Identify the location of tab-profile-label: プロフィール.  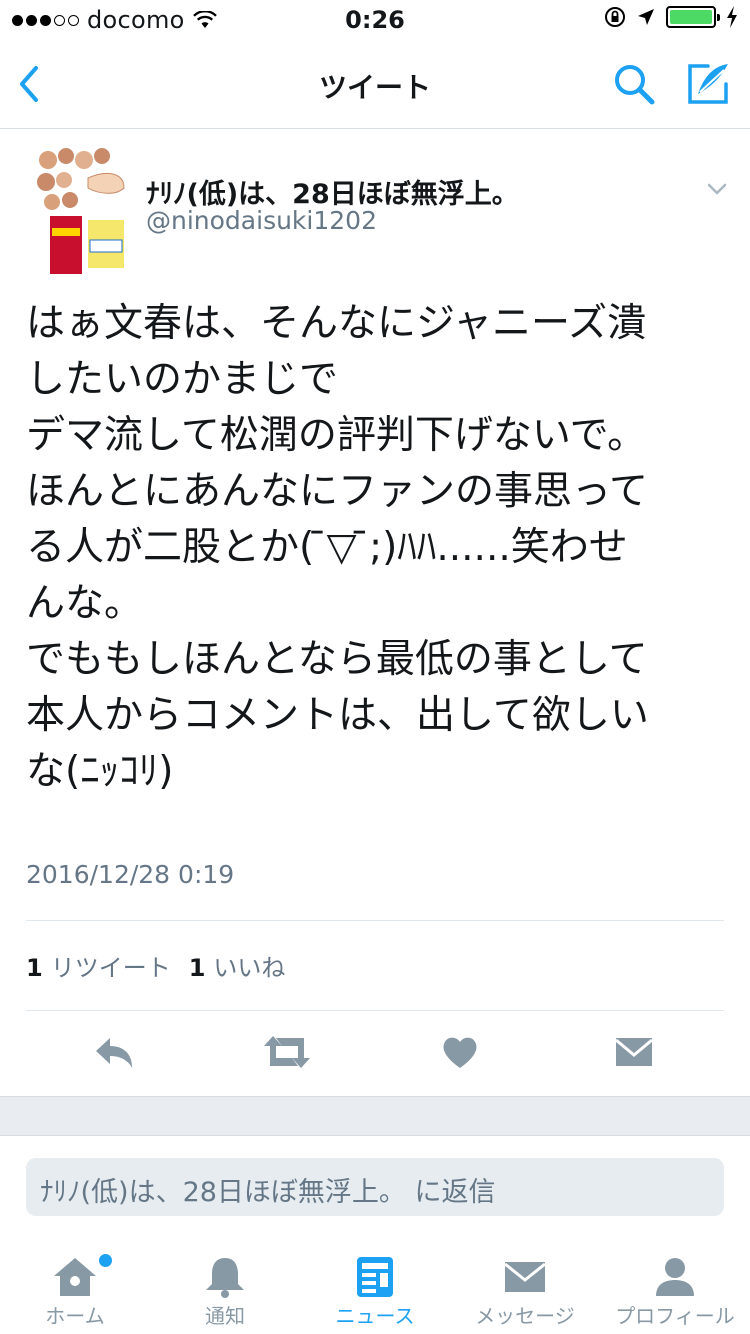
(675, 1316).